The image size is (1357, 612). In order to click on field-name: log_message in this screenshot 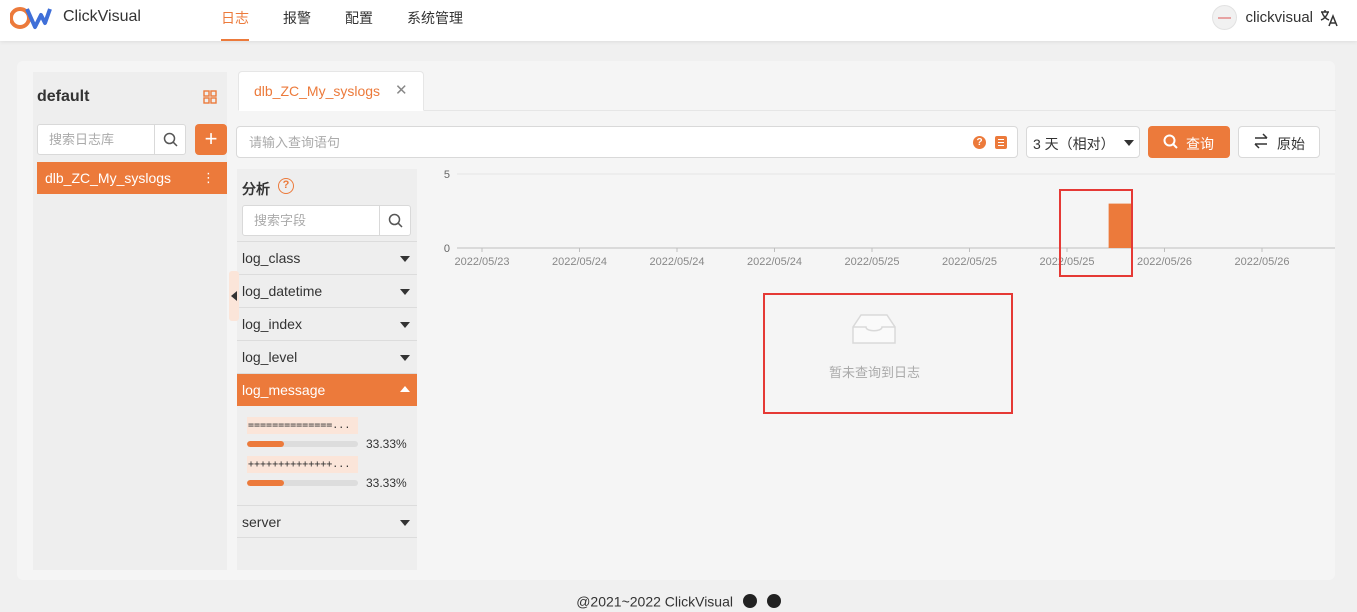, I will do `click(284, 390)`.